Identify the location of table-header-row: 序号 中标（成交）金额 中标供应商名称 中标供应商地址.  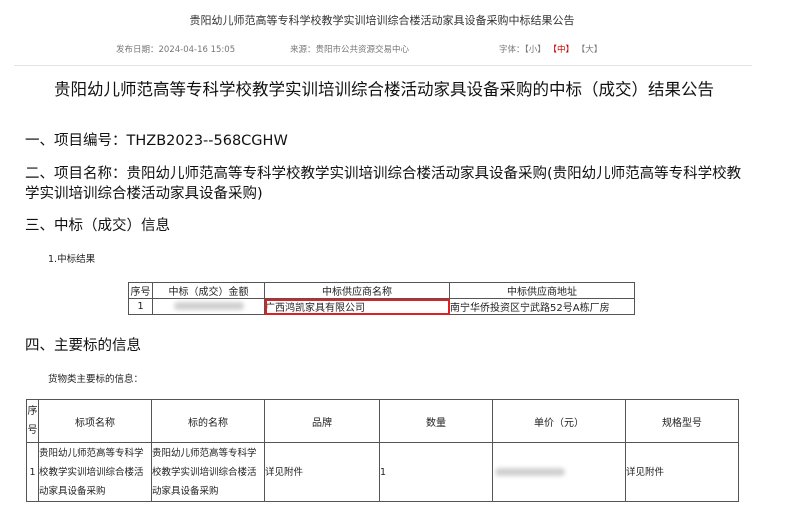
(381, 290).